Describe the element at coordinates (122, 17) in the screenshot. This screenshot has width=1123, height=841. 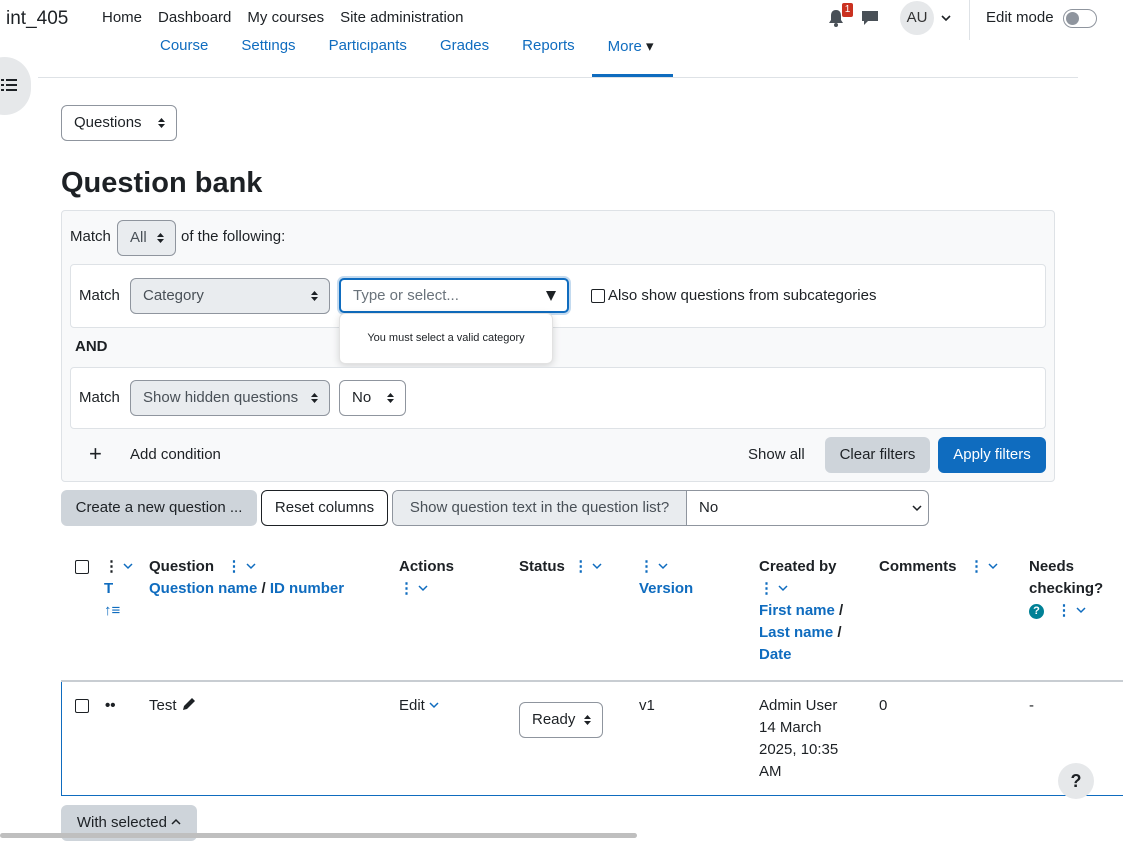
I see `nav-home: Home` at that location.